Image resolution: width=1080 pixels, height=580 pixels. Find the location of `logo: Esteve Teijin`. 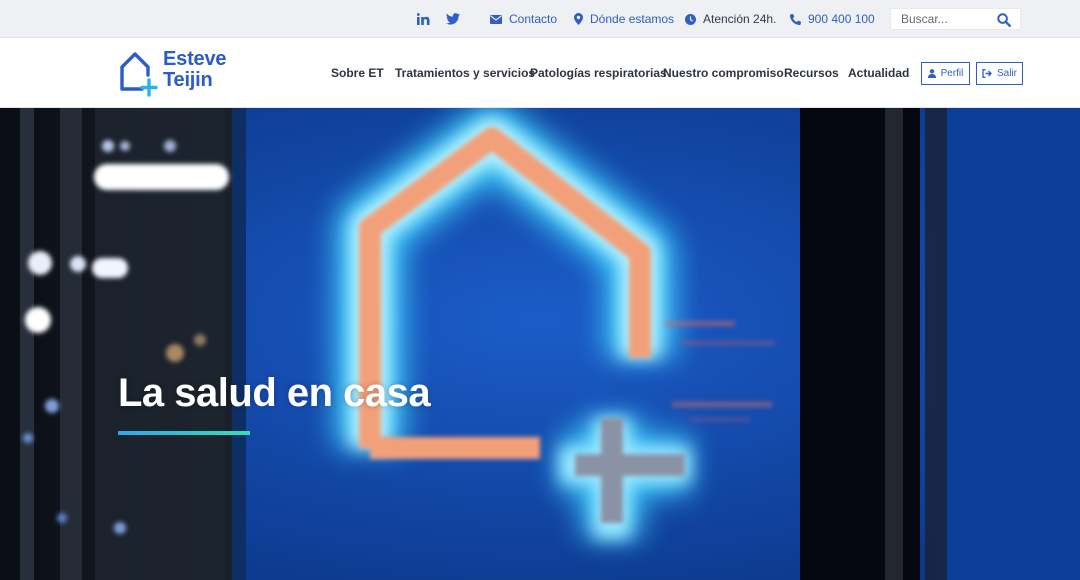

logo: Esteve Teijin is located at coordinates (178, 73).